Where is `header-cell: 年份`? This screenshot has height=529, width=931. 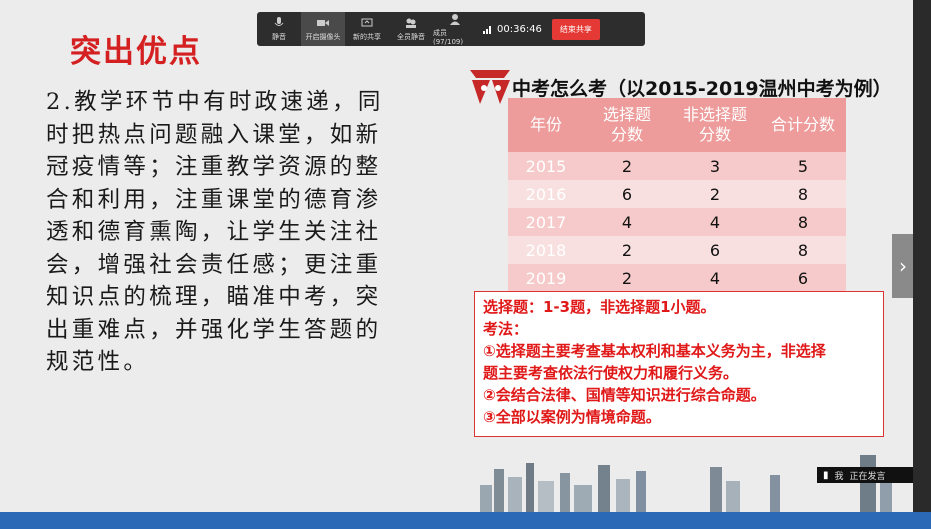 header-cell: 年份 is located at coordinates (545, 124).